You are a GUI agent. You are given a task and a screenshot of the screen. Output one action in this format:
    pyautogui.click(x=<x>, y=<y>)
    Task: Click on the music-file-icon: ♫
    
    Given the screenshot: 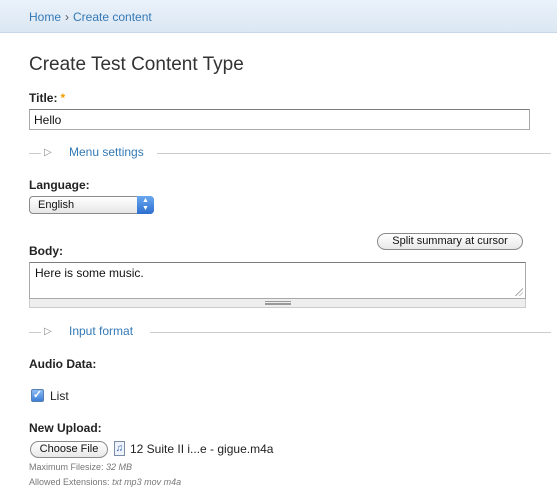 What is the action you would take?
    pyautogui.click(x=119, y=448)
    